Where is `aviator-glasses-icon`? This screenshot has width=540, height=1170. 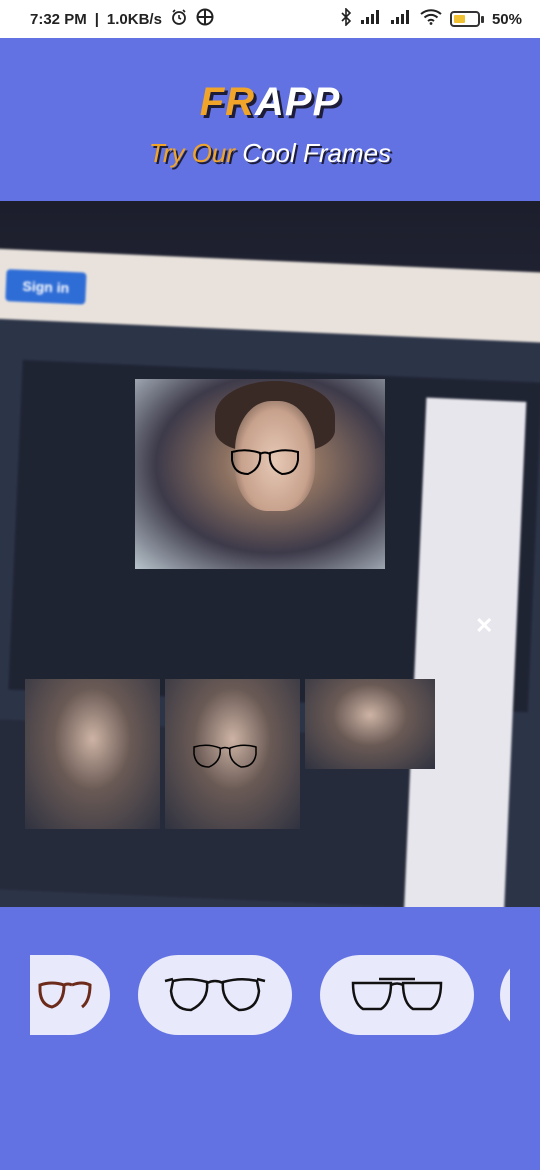 aviator-glasses-icon is located at coordinates (215, 994).